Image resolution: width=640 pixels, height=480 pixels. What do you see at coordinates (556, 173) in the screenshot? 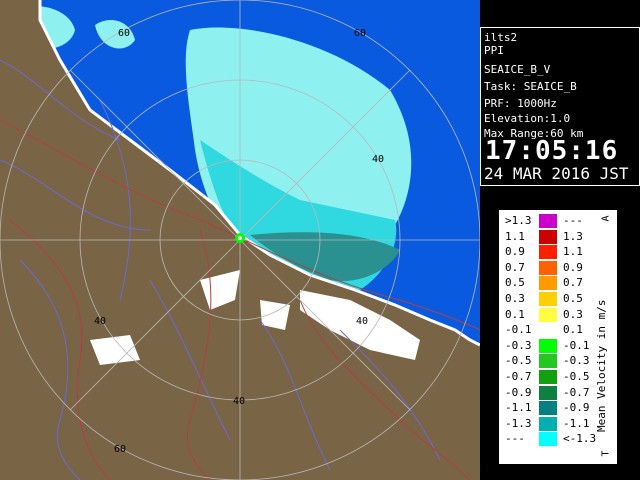
I see `date-display: 24 MAR 2016 JST` at bounding box center [556, 173].